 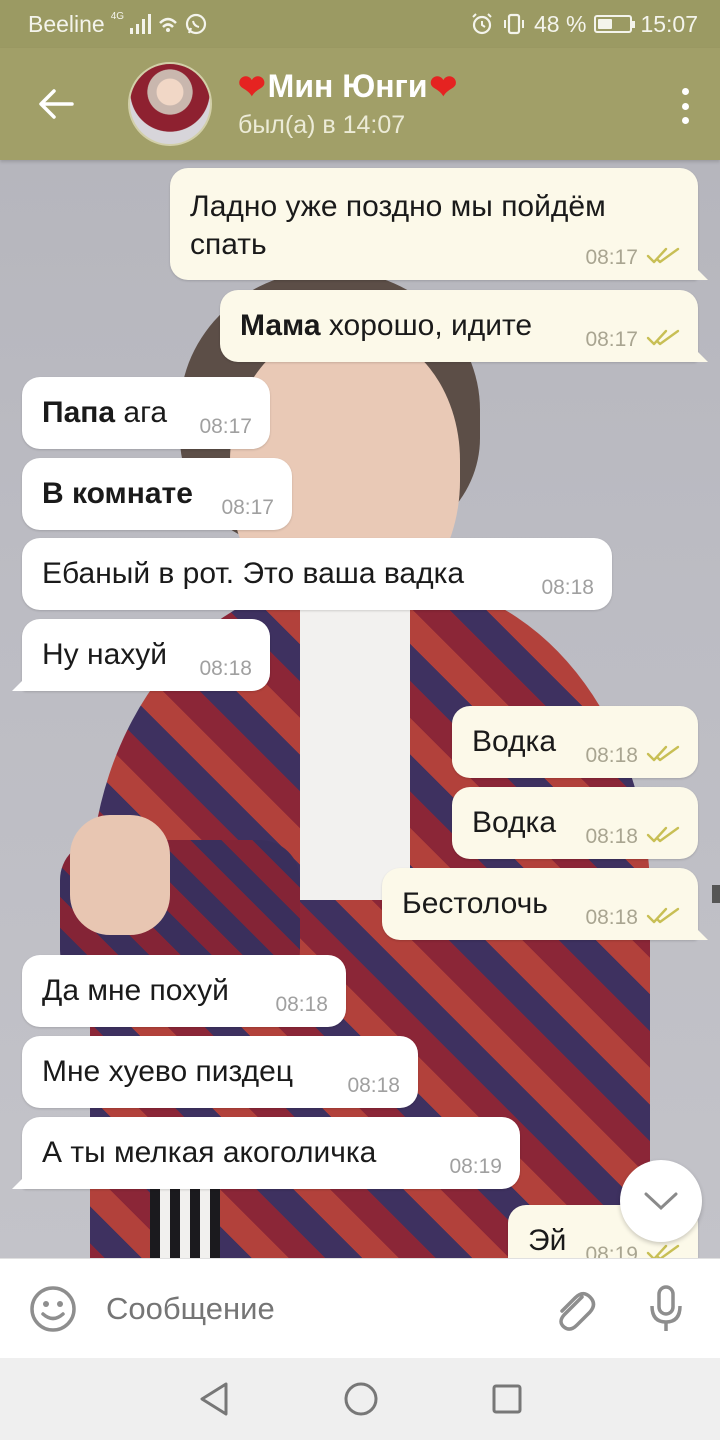 I want to click on vibrate-icon, so click(x=514, y=24).